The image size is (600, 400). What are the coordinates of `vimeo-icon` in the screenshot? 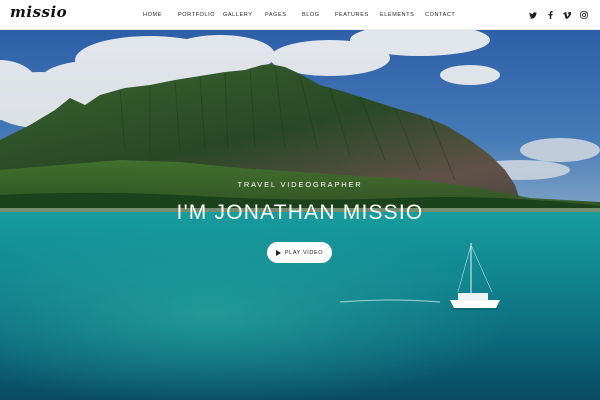 It's located at (567, 15).